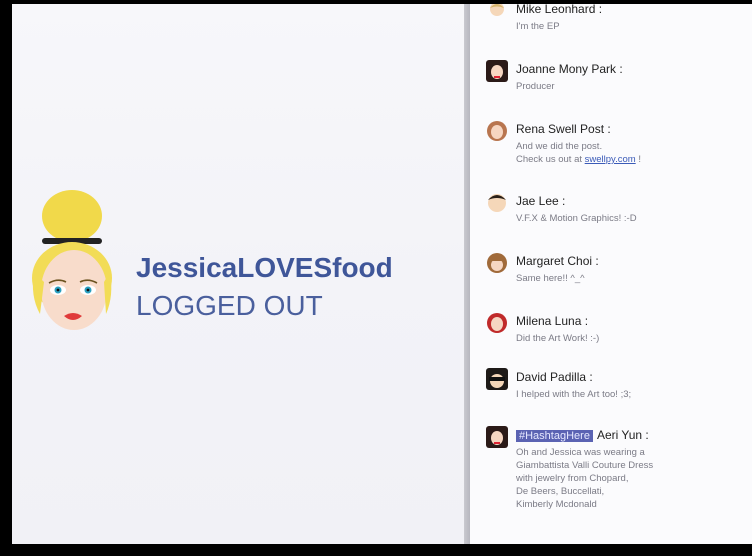 The height and width of the screenshot is (556, 752). I want to click on woman-brown-hair-avatar-icon, so click(497, 131).